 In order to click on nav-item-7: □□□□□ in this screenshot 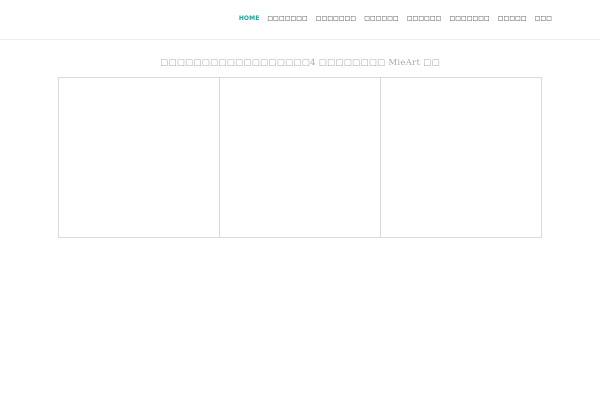, I will do `click(512, 19)`.